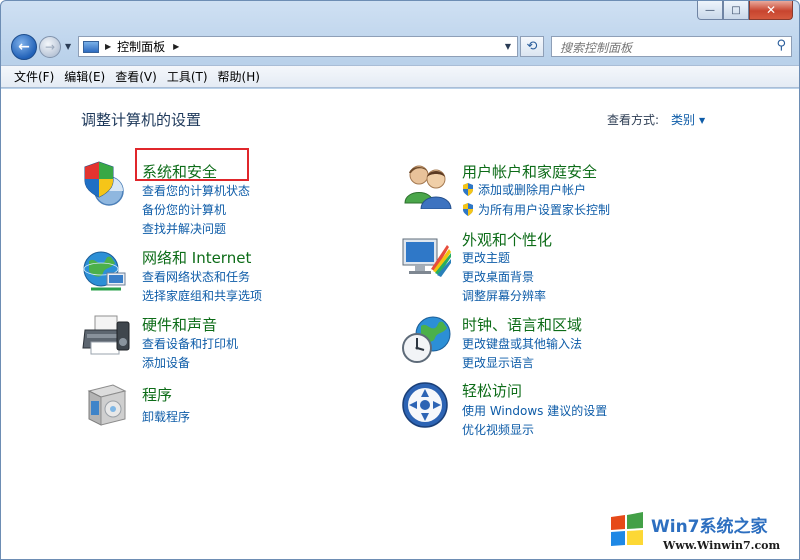 This screenshot has width=800, height=560. What do you see at coordinates (532, 189) in the screenshot?
I see `link-add-remove-accounts-label: 添加或删除用户帐户` at bounding box center [532, 189].